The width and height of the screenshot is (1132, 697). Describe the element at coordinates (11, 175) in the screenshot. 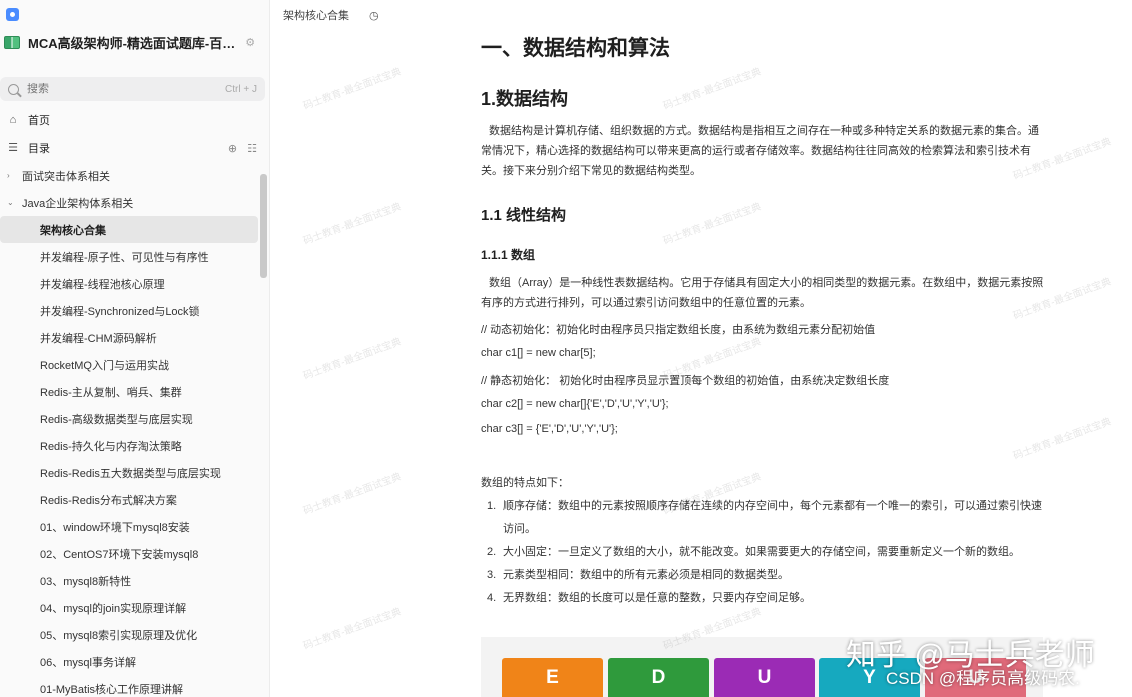

I see `chevron-right-icon: ›` at that location.